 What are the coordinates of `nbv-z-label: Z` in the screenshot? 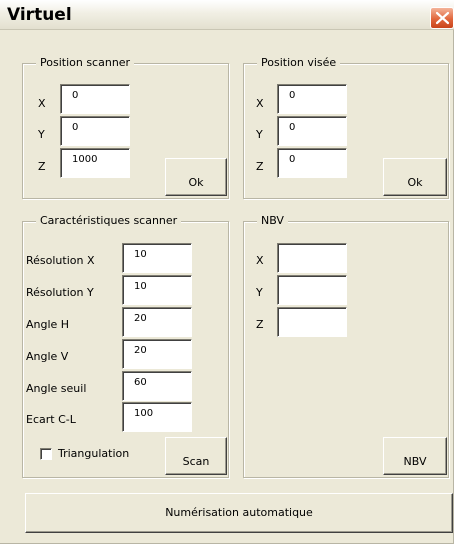 It's located at (260, 324).